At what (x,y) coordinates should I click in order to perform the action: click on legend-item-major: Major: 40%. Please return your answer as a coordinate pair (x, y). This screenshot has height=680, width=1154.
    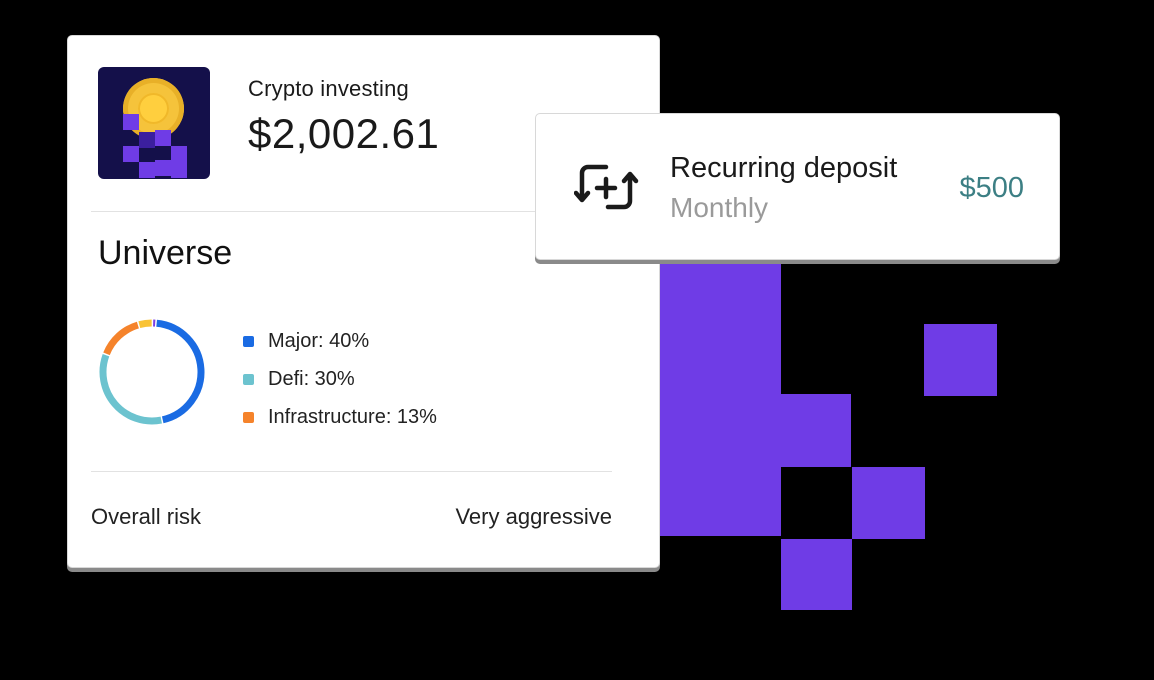
    Looking at the image, I should click on (340, 341).